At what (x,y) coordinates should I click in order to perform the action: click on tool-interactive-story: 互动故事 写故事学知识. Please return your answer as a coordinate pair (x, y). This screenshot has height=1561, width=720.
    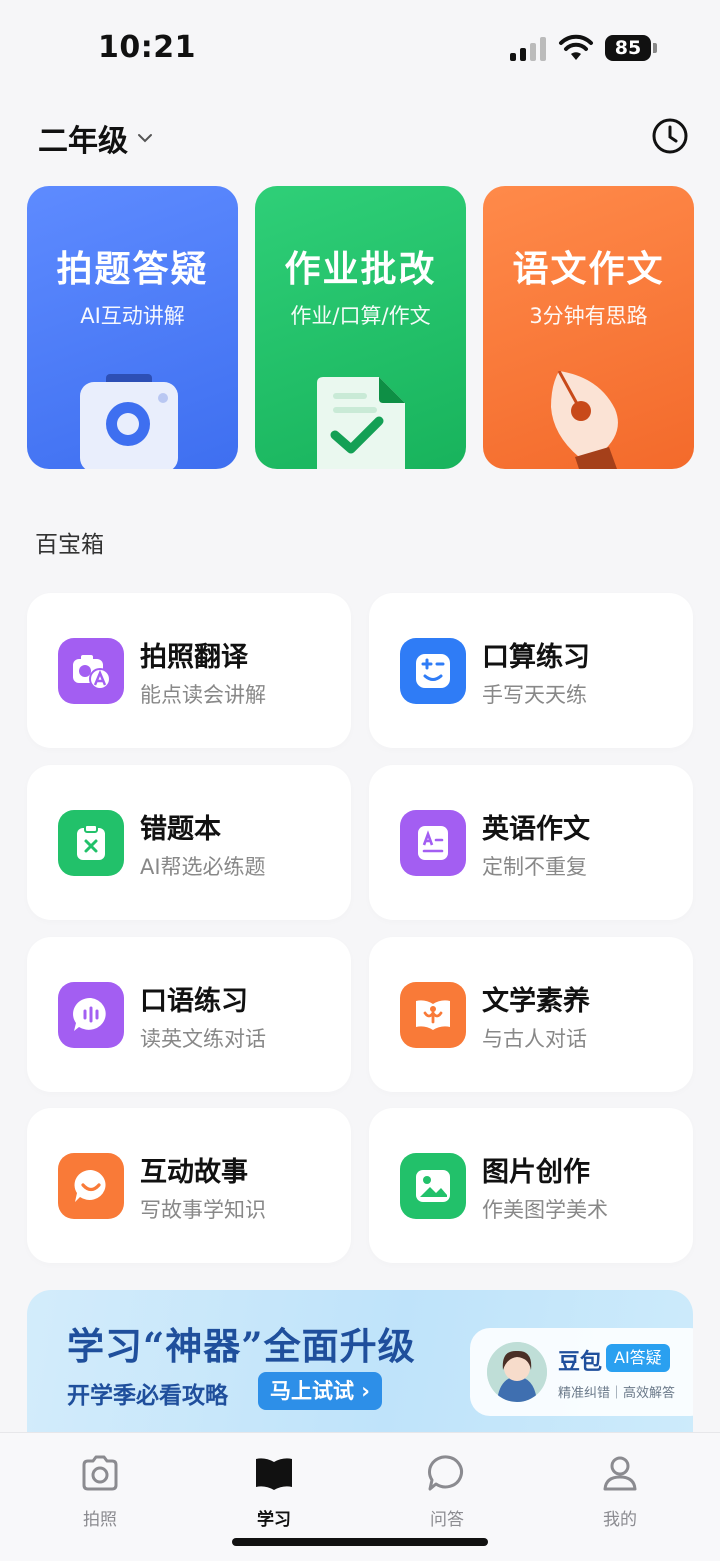
    Looking at the image, I should click on (189, 1185).